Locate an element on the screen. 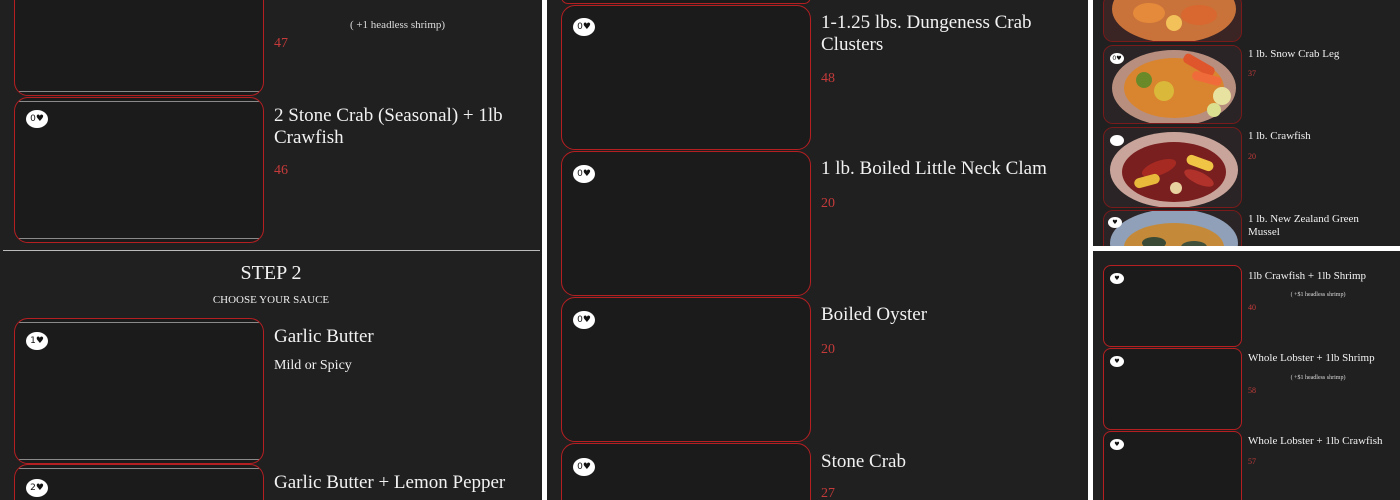  item-name: 1 lb. Snow Crab Leg is located at coordinates (1294, 54).